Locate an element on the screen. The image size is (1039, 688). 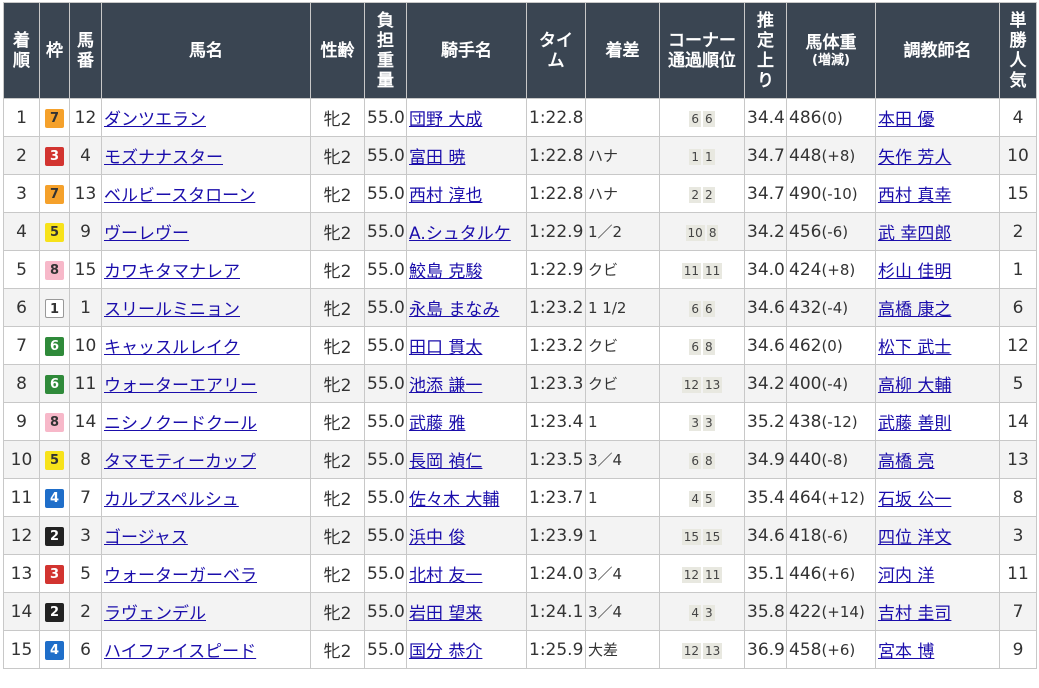
trainer-link: 四位 洋文 is located at coordinates (914, 538).